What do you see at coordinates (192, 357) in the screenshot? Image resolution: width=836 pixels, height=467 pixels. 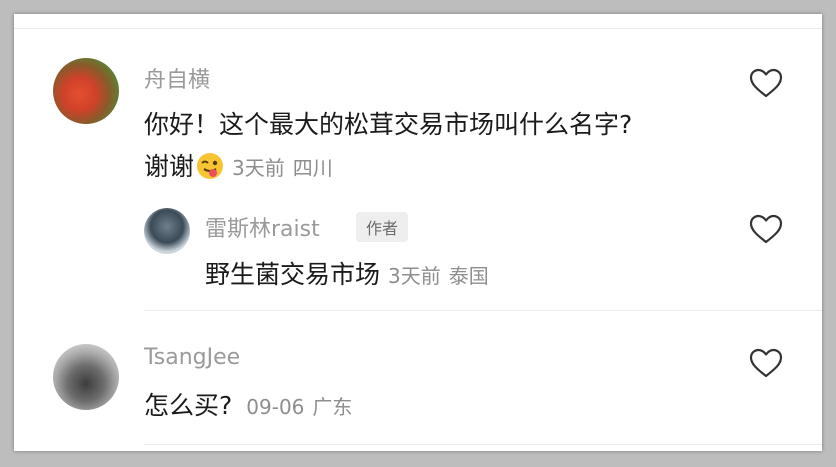 I see `comment-username: TsangJee` at bounding box center [192, 357].